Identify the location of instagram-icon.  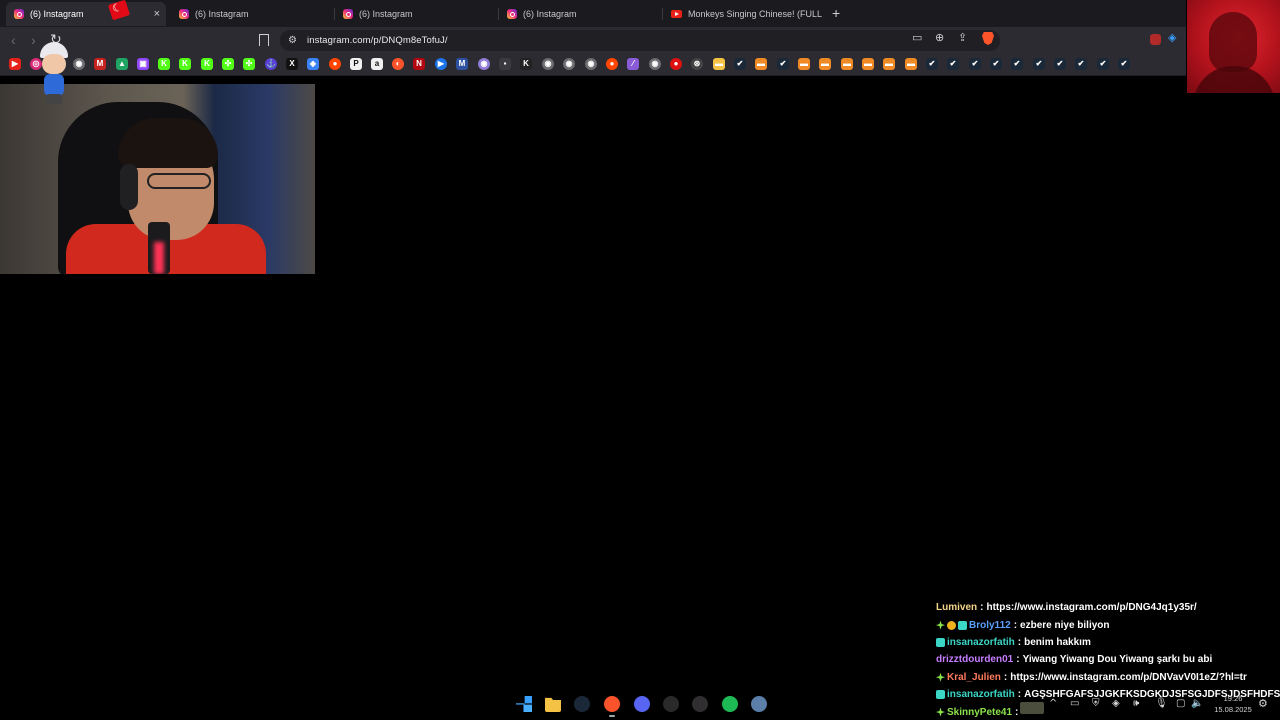
(512, 14).